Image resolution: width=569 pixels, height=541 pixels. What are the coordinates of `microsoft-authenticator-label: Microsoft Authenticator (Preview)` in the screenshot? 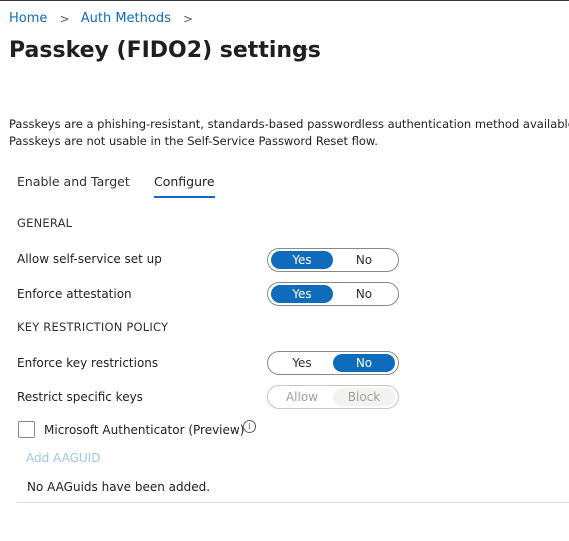 It's located at (144, 430).